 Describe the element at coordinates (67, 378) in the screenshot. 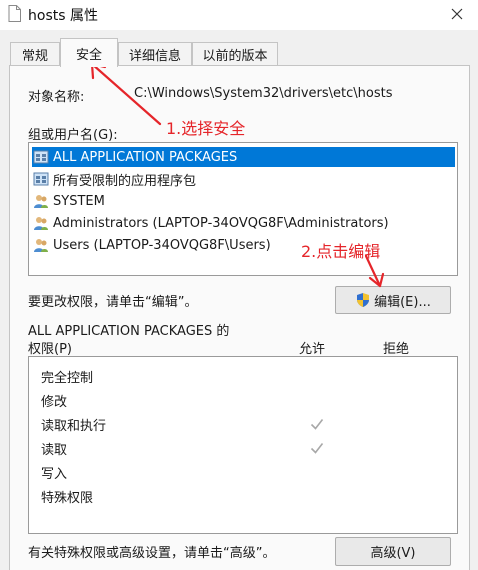

I see `permission-name: 完全控制` at that location.